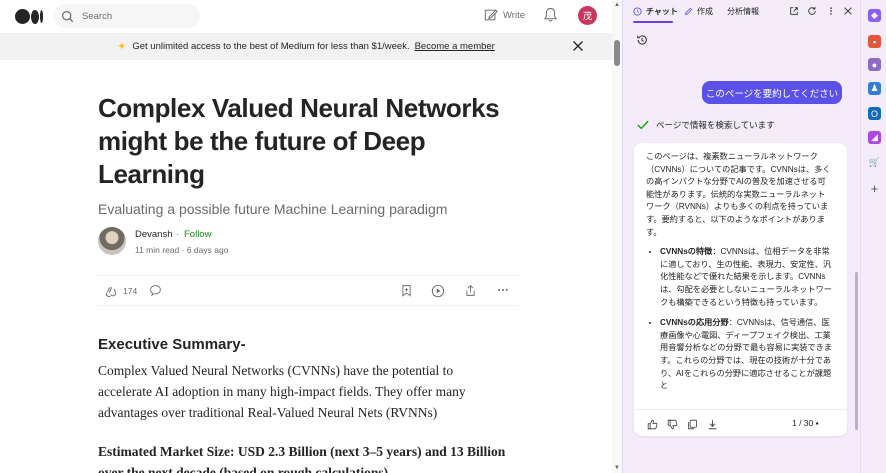  Describe the element at coordinates (110, 292) in the screenshot. I see `clap-icon` at that location.